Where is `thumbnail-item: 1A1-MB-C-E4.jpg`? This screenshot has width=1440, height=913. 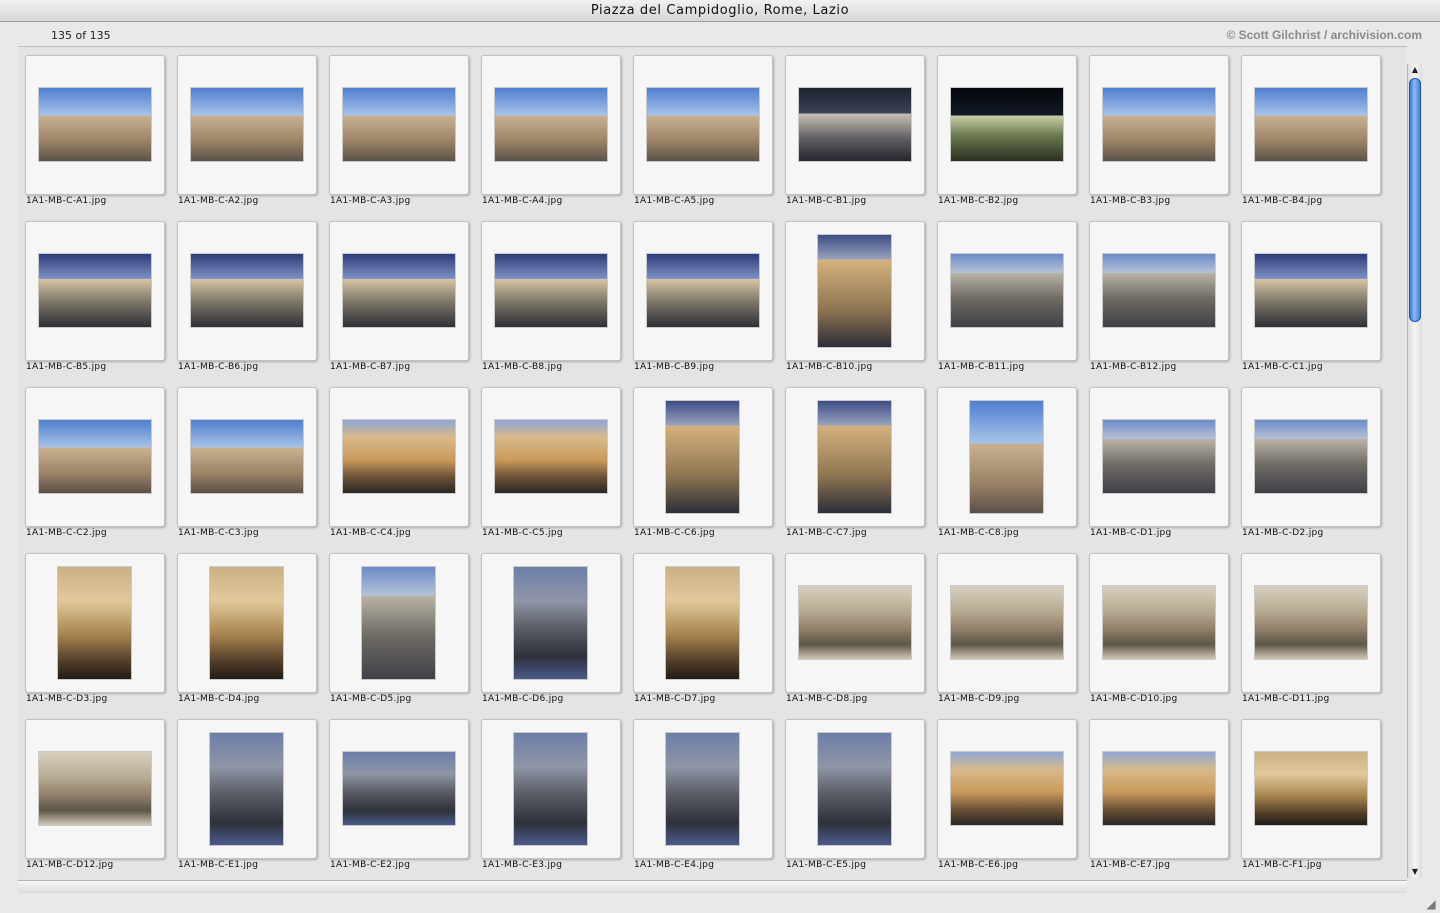
thumbnail-item: 1A1-MB-C-E4.jpg is located at coordinates (708, 799).